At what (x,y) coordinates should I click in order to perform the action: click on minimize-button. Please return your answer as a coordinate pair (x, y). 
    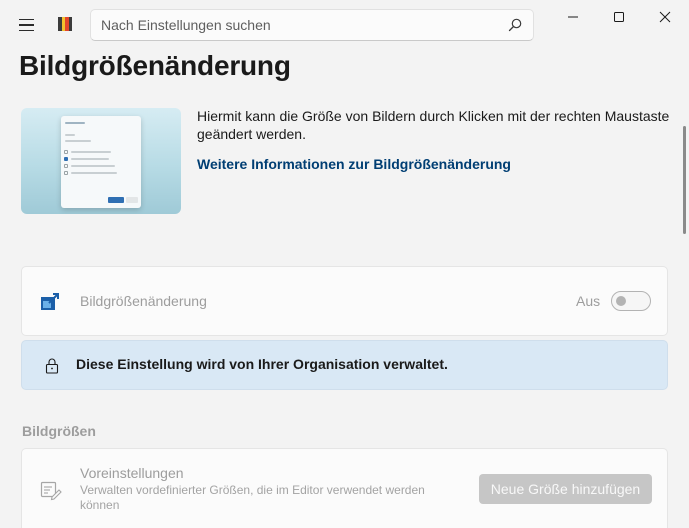
    Looking at the image, I should click on (573, 17).